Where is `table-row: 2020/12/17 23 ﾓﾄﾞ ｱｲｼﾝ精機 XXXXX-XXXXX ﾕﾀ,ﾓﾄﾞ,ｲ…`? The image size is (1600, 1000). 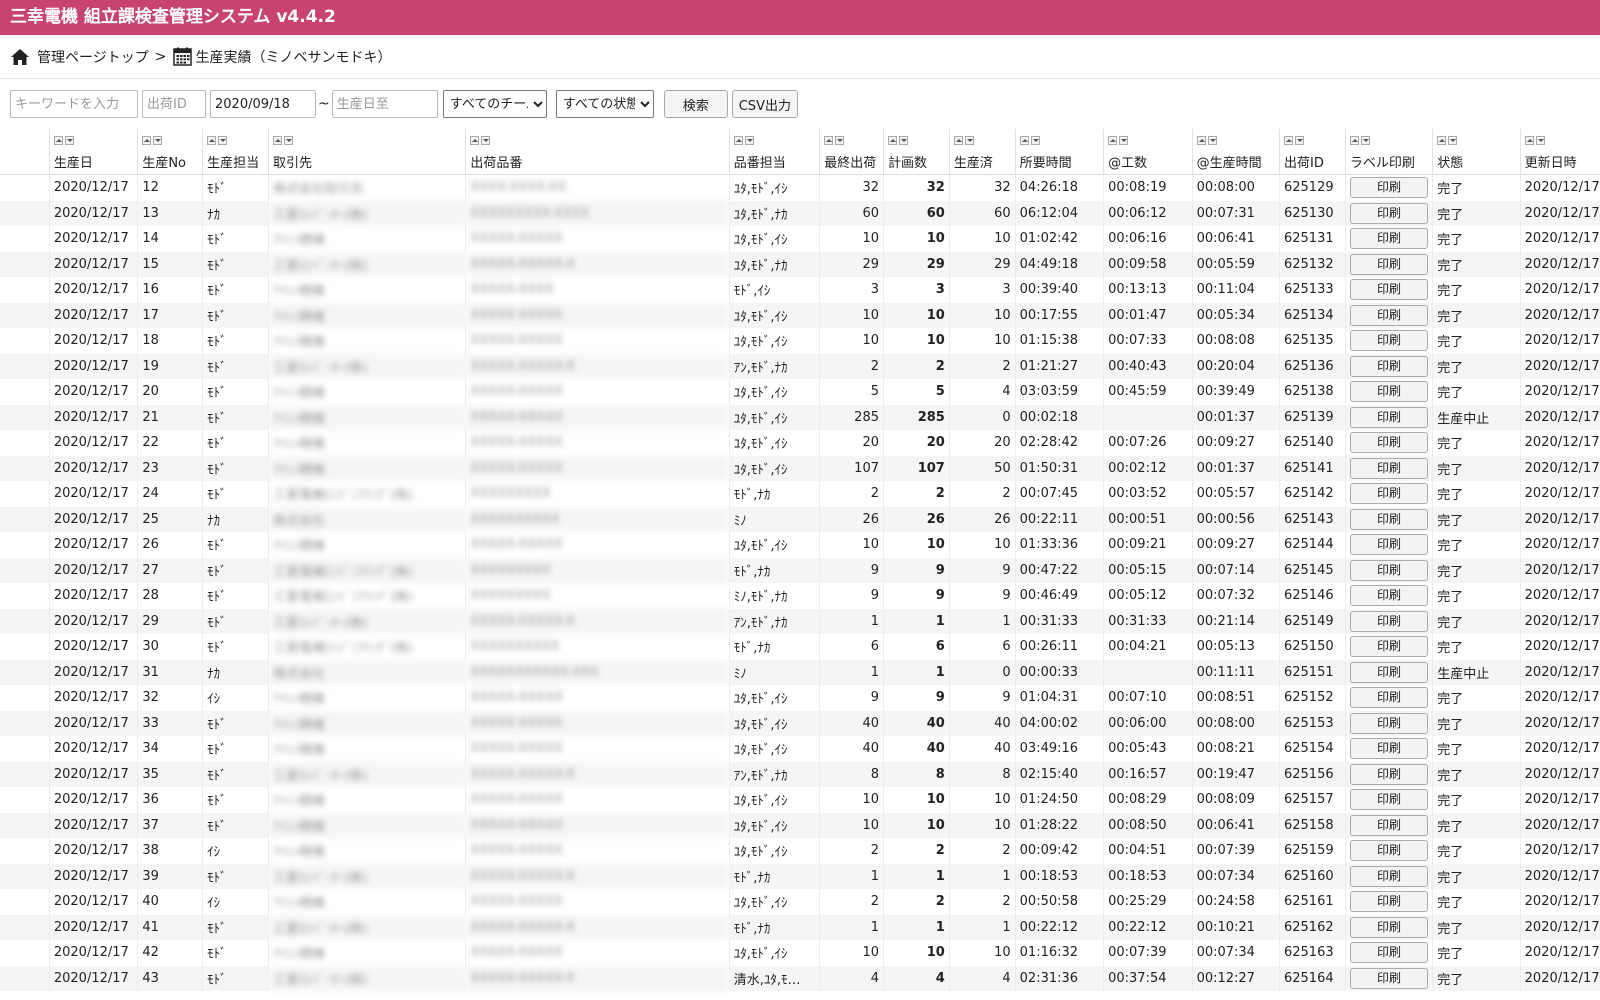 table-row: 2020/12/17 23 ﾓﾄﾞ ｱｲｼﾝ精機 XXXXX-XXXXX ﾕﾀ,ﾓﾄﾞ,ｲ… is located at coordinates (800, 468).